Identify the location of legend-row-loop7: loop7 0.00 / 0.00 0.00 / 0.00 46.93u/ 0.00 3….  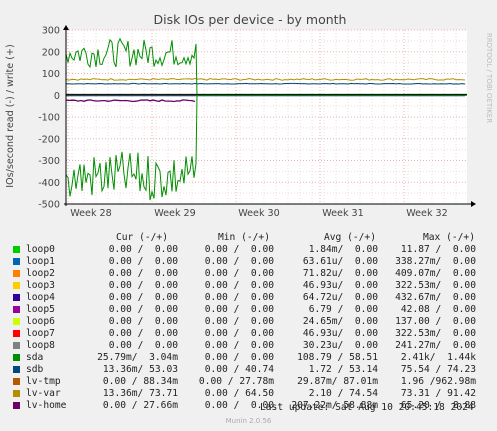
(248, 334).